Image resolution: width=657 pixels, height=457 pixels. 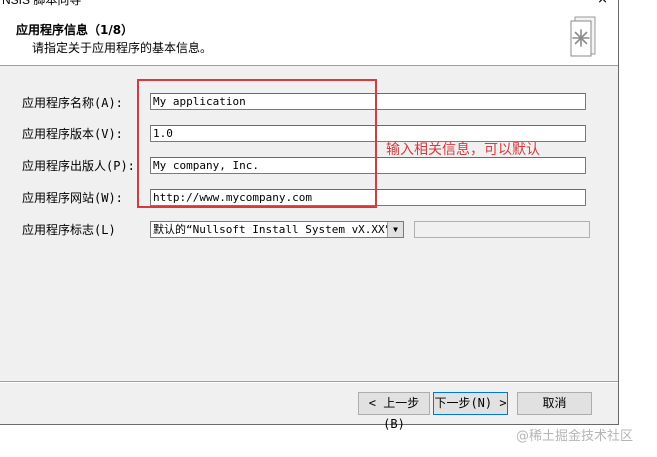 What do you see at coordinates (309, 382) in the screenshot?
I see `footer-divider` at bounding box center [309, 382].